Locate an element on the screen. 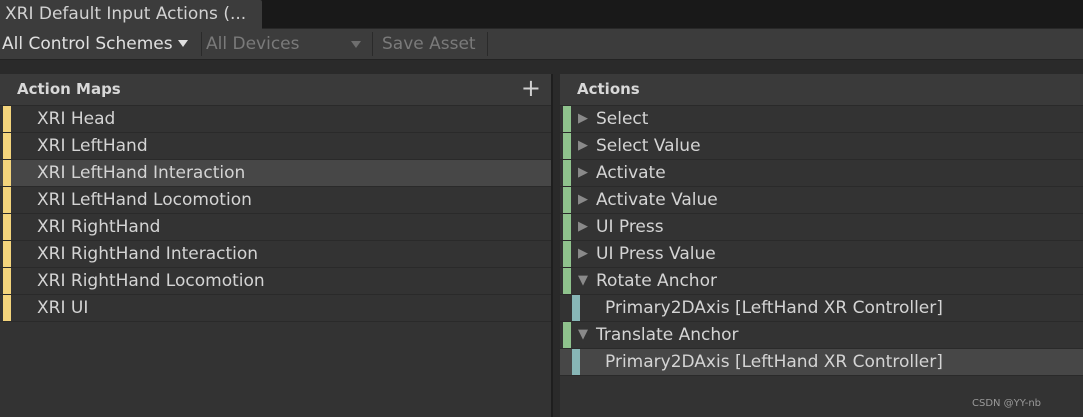  action-label: Select is located at coordinates (622, 119).